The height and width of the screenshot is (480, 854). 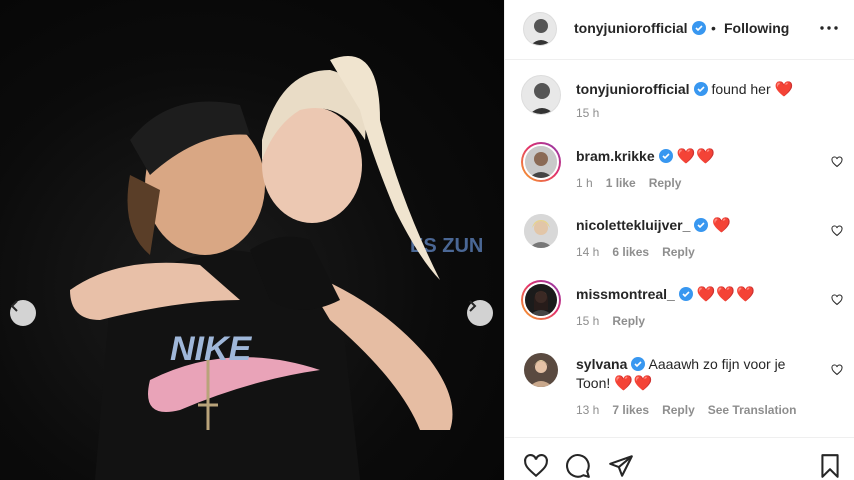 What do you see at coordinates (473, 306) in the screenshot?
I see `chevron-right-icon` at bounding box center [473, 306].